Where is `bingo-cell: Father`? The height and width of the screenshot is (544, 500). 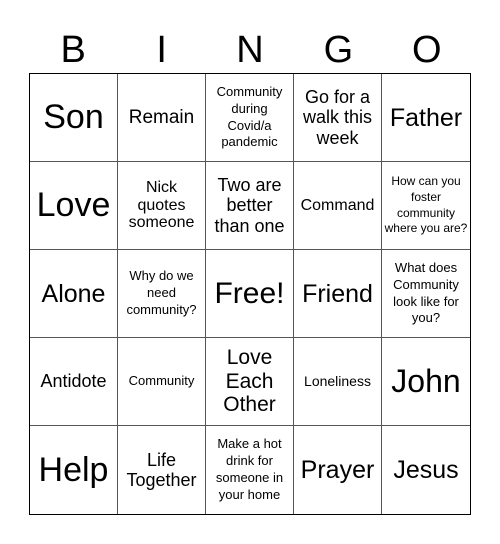 bingo-cell: Father is located at coordinates (426, 118).